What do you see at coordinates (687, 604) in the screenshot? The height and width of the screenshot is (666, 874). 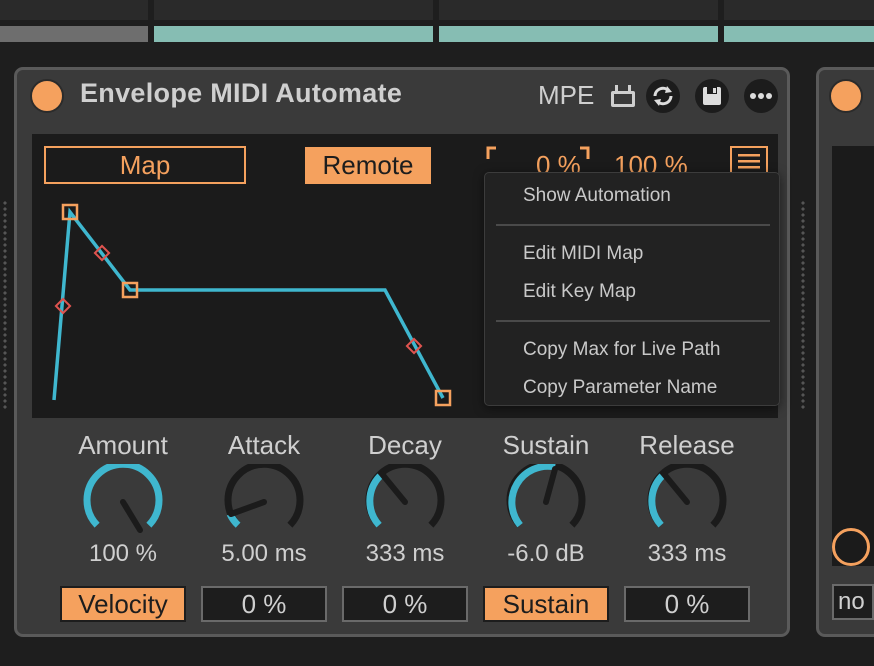 I see `release-mod-field: 0 %` at bounding box center [687, 604].